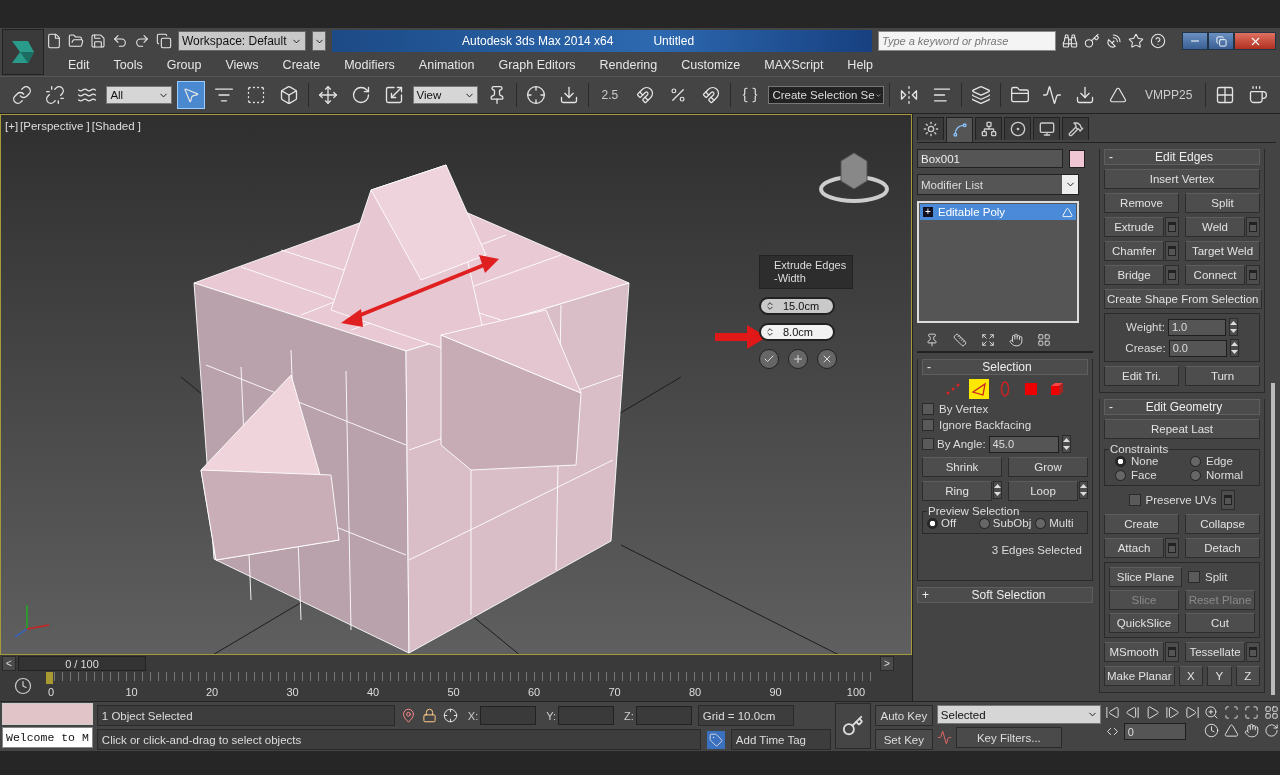 The image size is (1280, 775). What do you see at coordinates (827, 359) in the screenshot?
I see `cancel-button` at bounding box center [827, 359].